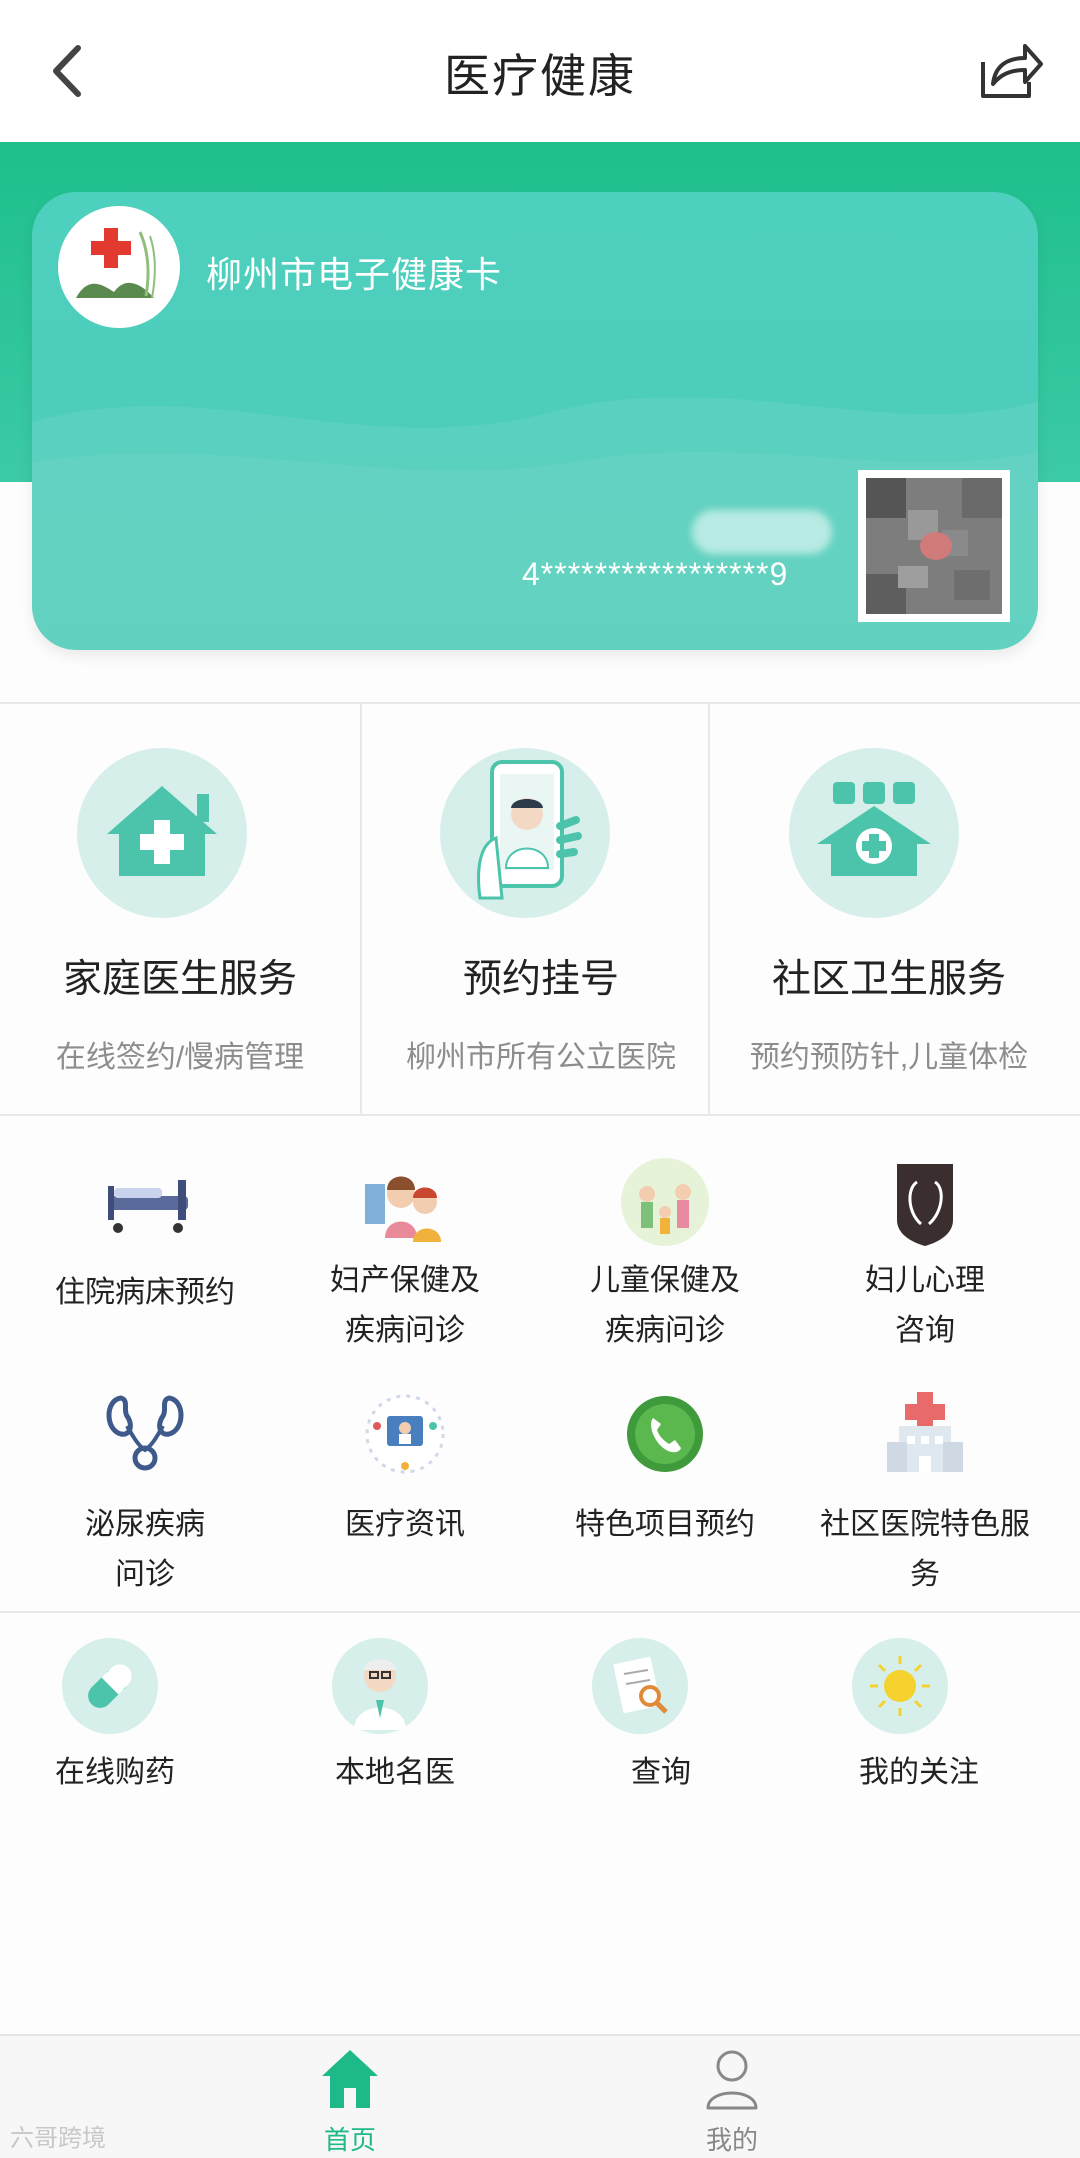 The width and height of the screenshot is (1080, 2158). I want to click on doctor-icon, so click(380, 1686).